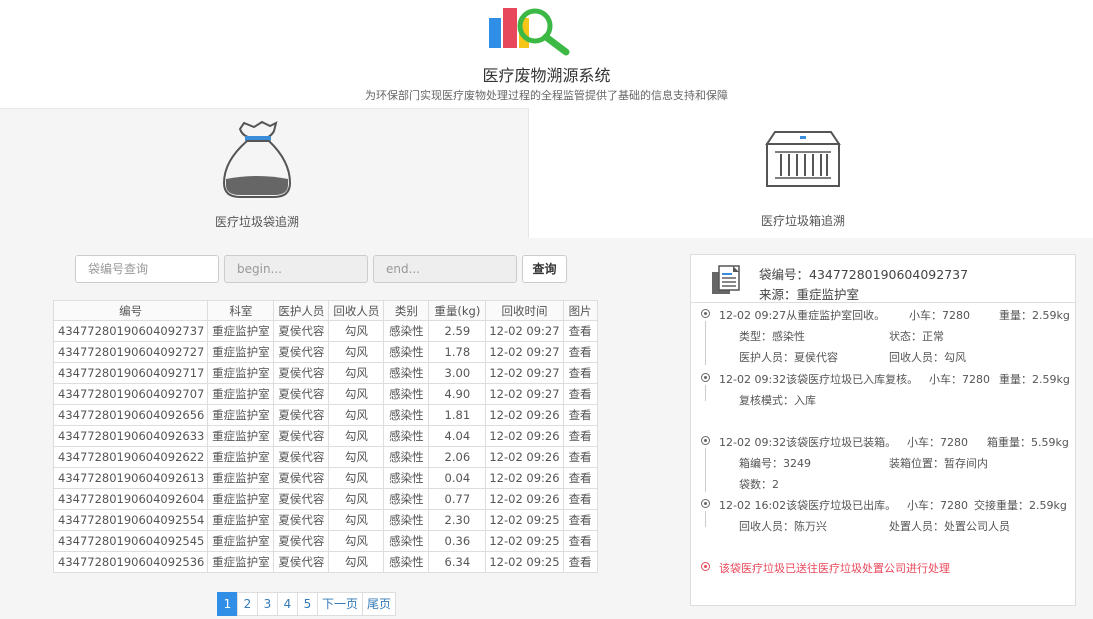 The height and width of the screenshot is (619, 1093). I want to click on document-icon, so click(726, 279).